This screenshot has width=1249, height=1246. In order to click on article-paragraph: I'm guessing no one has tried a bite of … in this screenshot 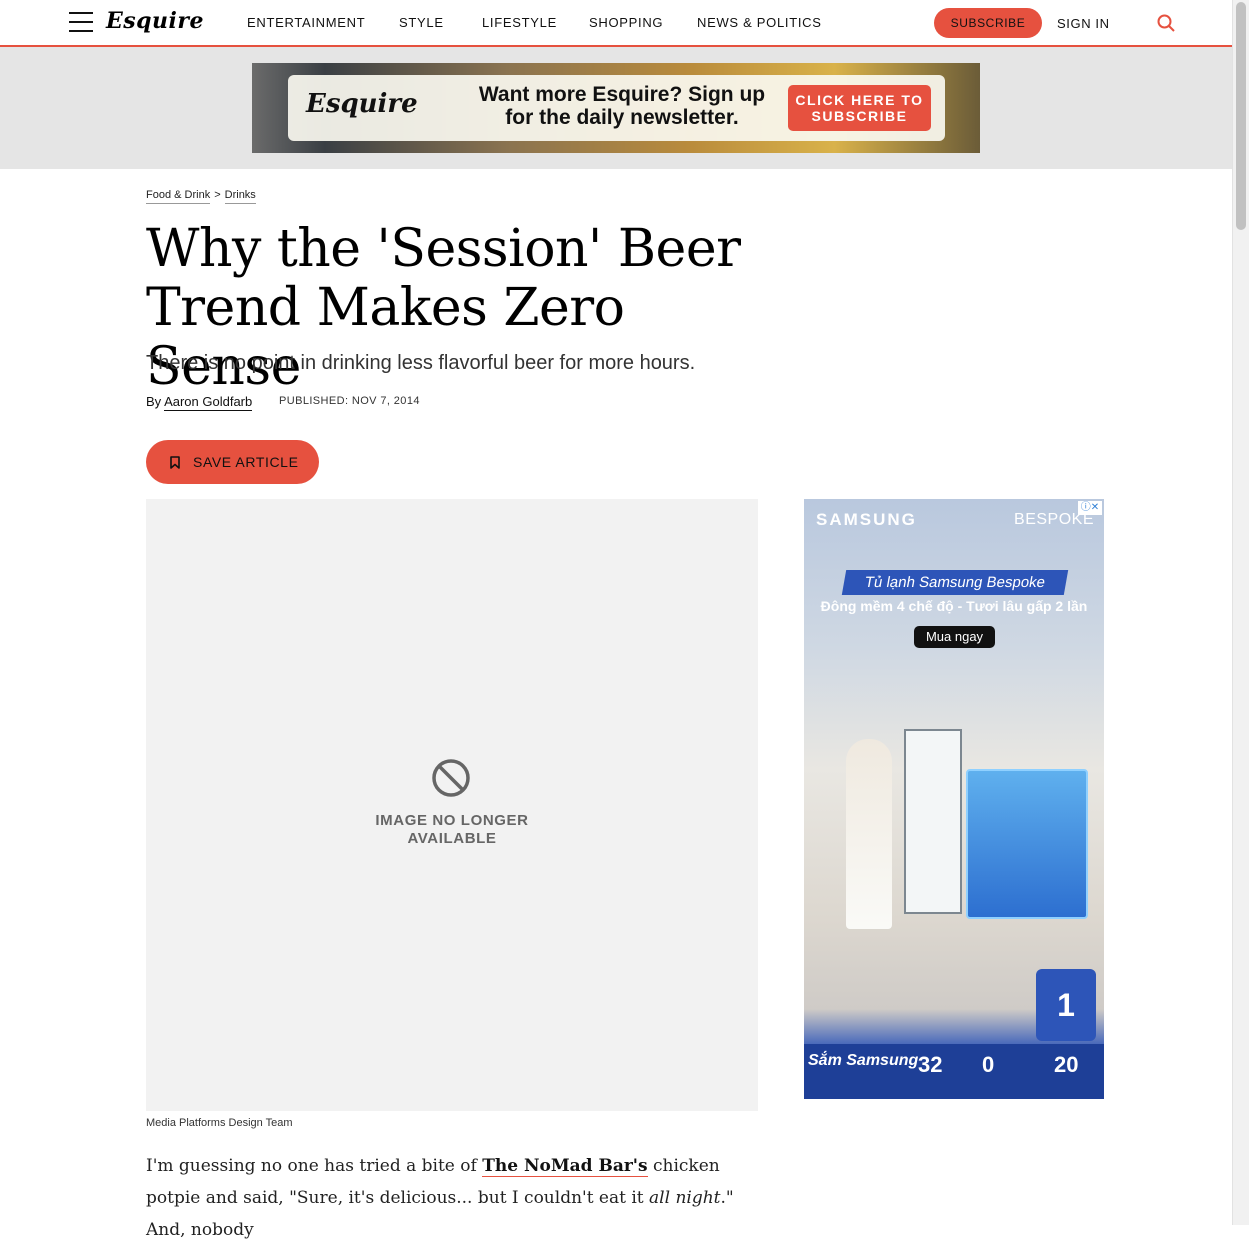, I will do `click(453, 1198)`.